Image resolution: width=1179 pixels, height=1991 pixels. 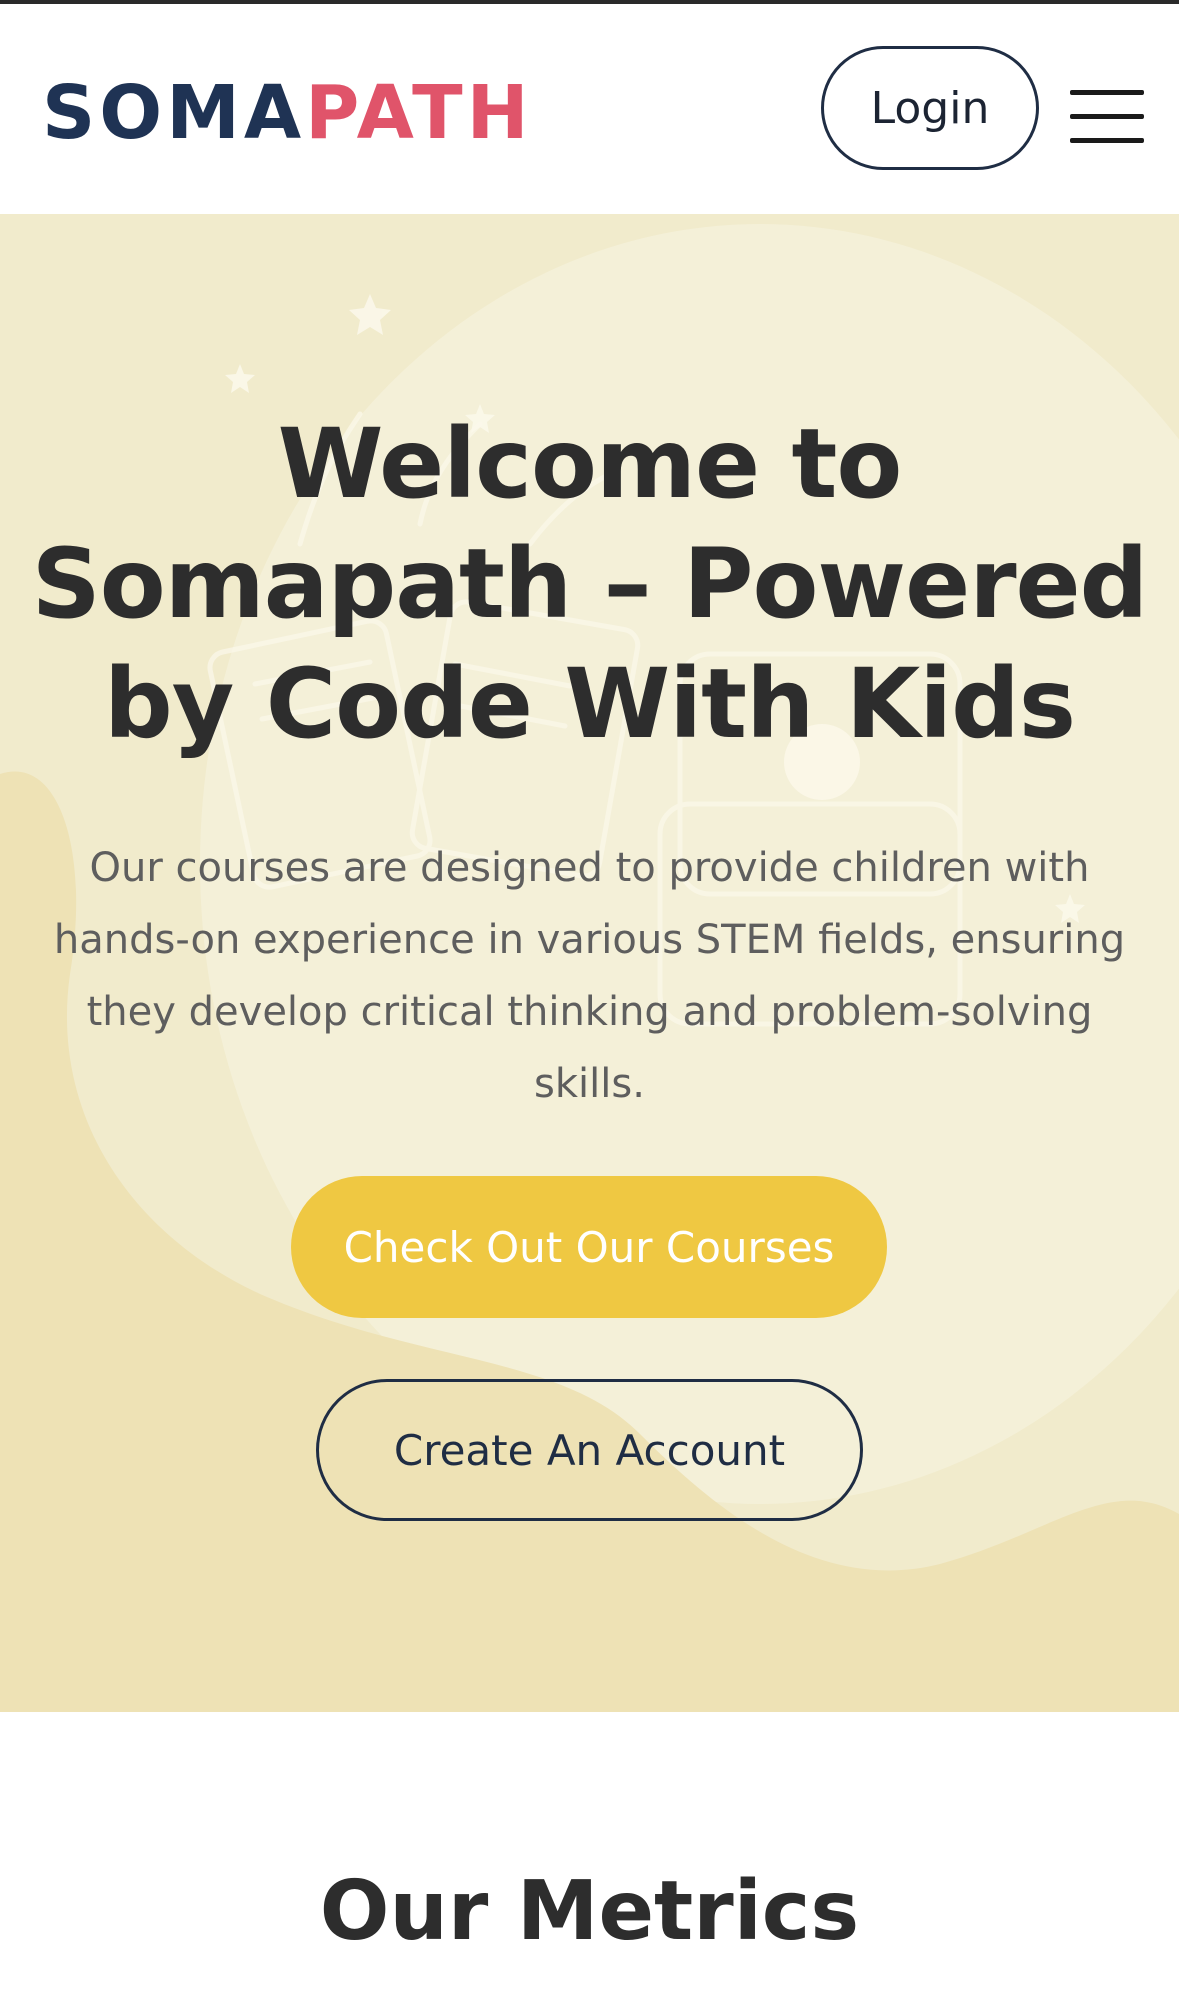 What do you see at coordinates (589, 1911) in the screenshot?
I see `metrics-section-title: Our Metrics` at bounding box center [589, 1911].